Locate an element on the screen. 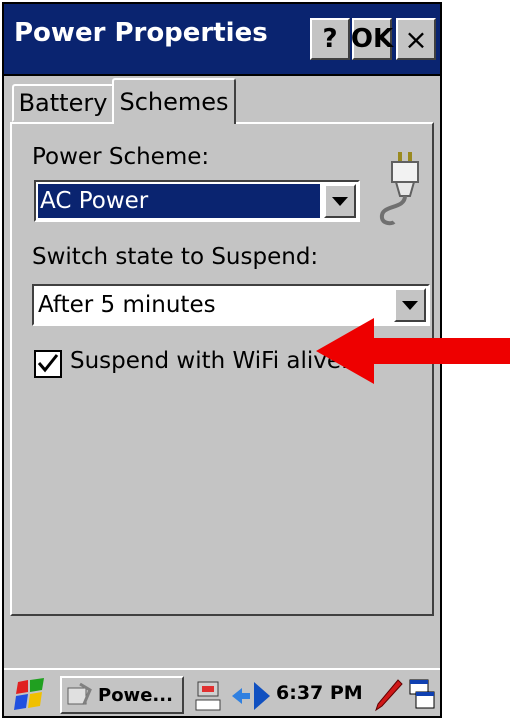  tab-schemes: Schemes is located at coordinates (174, 101).